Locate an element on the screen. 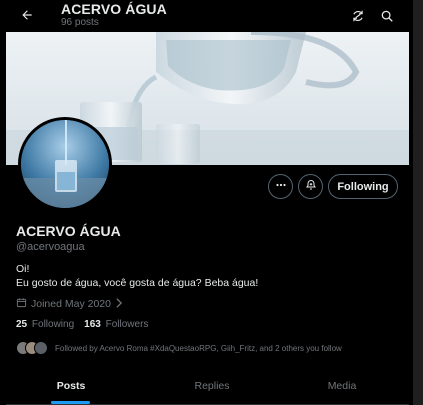 Image resolution: width=423 pixels, height=405 pixels. followers-link: 163 Followers is located at coordinates (116, 324).